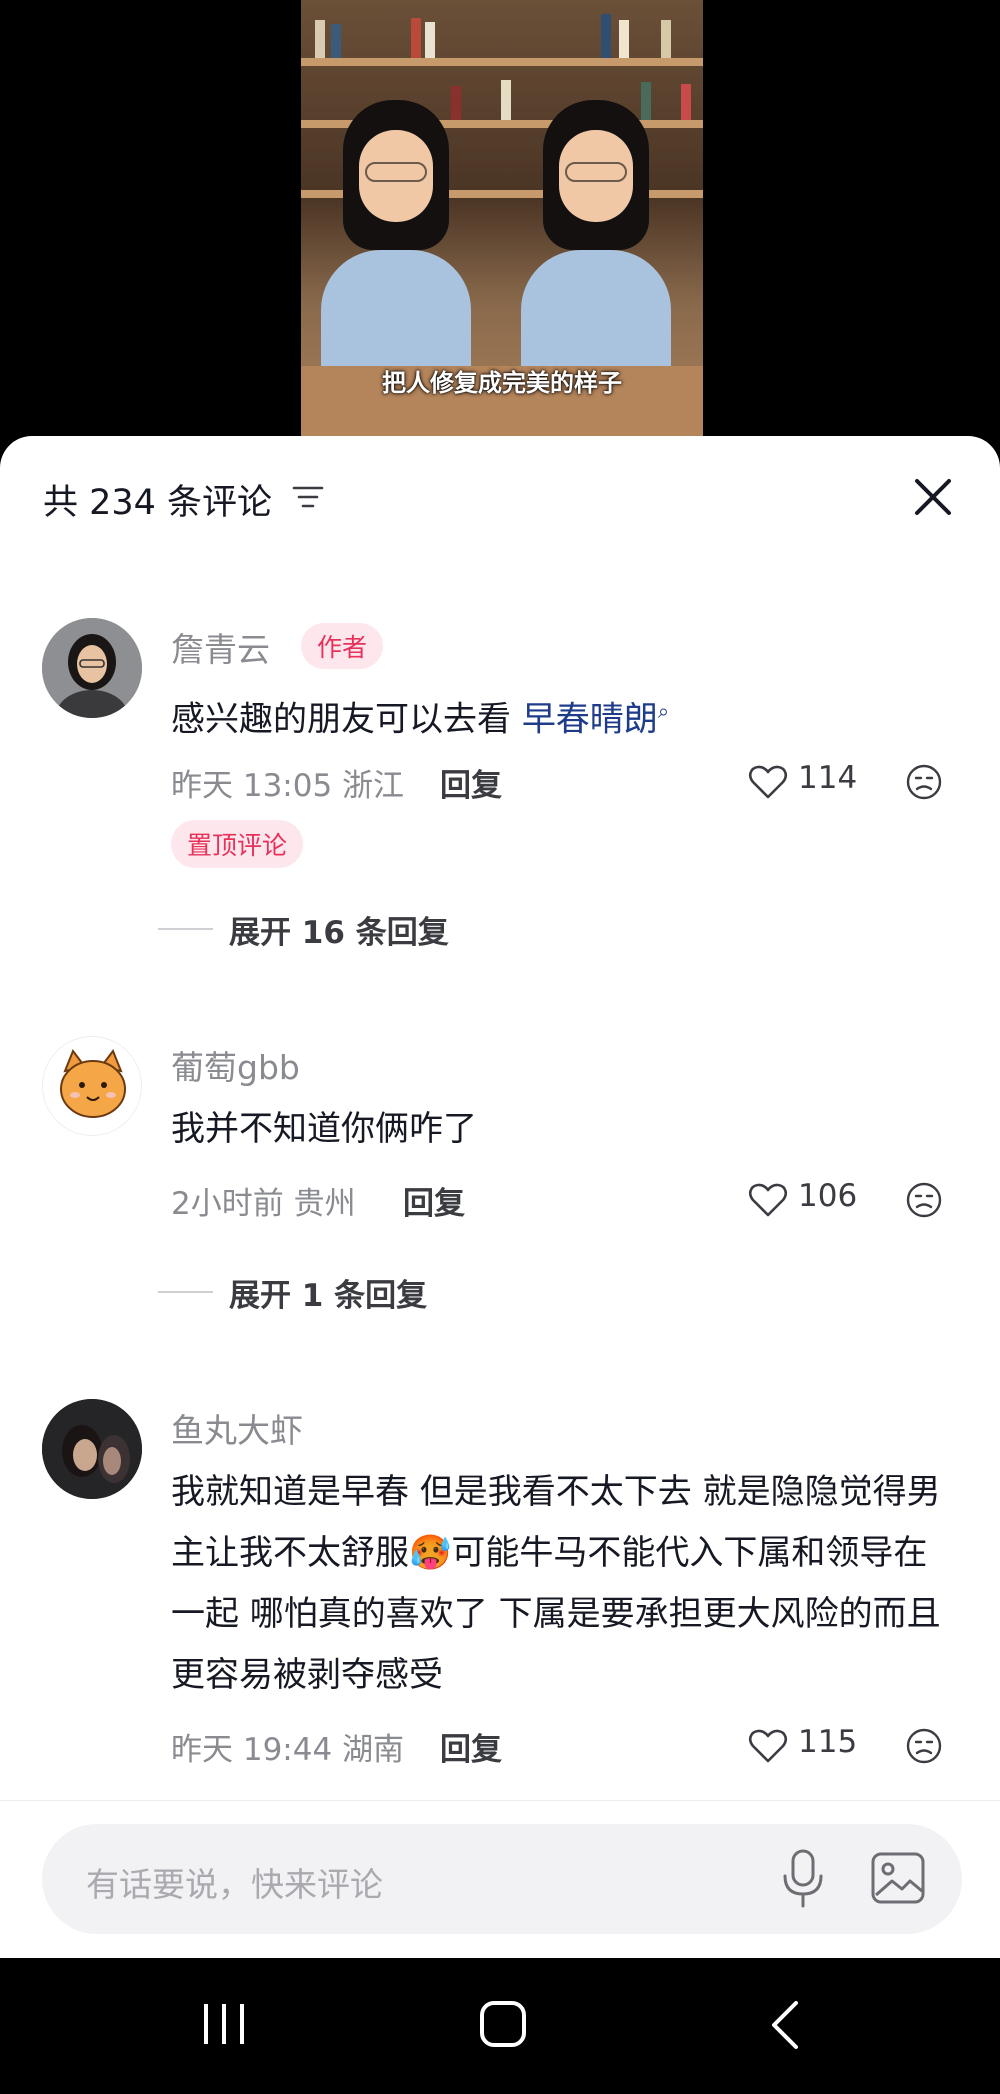 The image size is (1000, 2094). What do you see at coordinates (596, 240) in the screenshot?
I see `person-right` at bounding box center [596, 240].